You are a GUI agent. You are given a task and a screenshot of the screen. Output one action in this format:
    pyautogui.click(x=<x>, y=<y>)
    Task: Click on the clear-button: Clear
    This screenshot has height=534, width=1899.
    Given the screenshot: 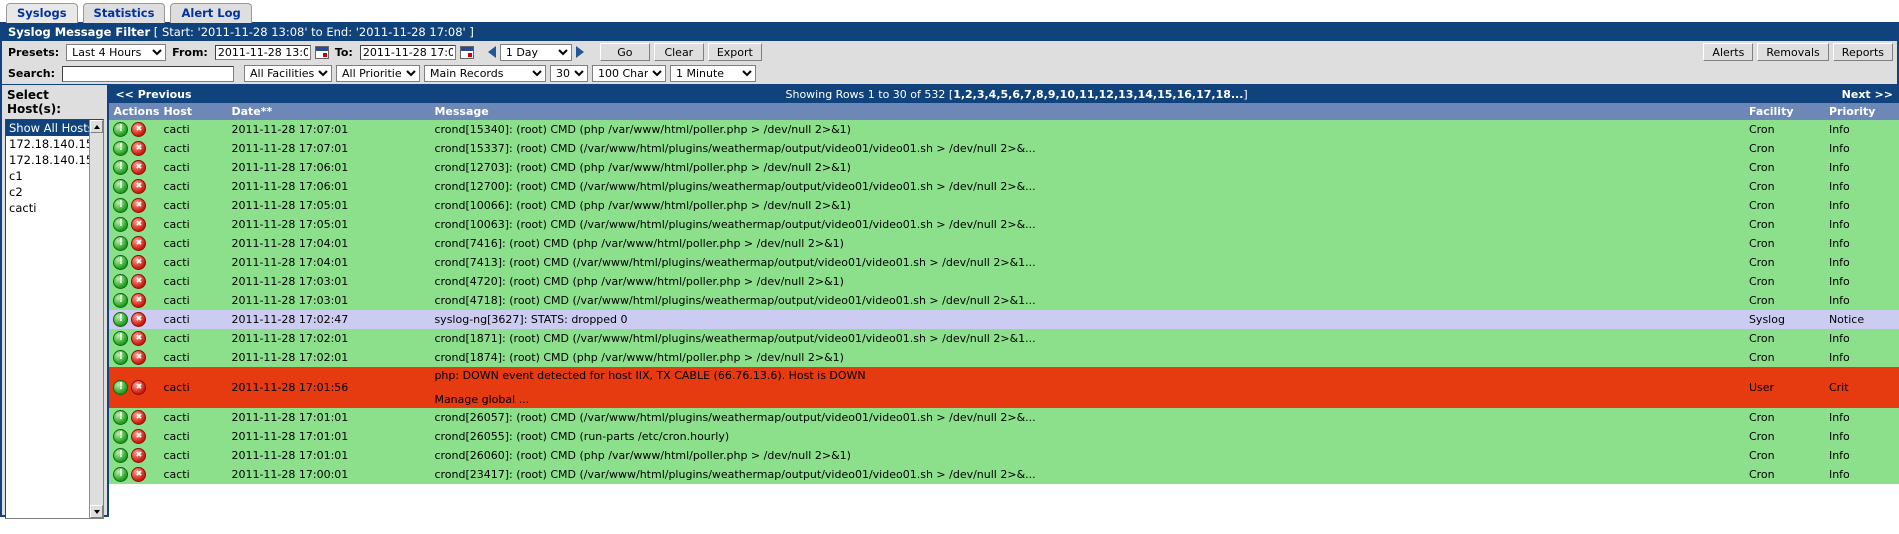 What is the action you would take?
    pyautogui.click(x=678, y=52)
    